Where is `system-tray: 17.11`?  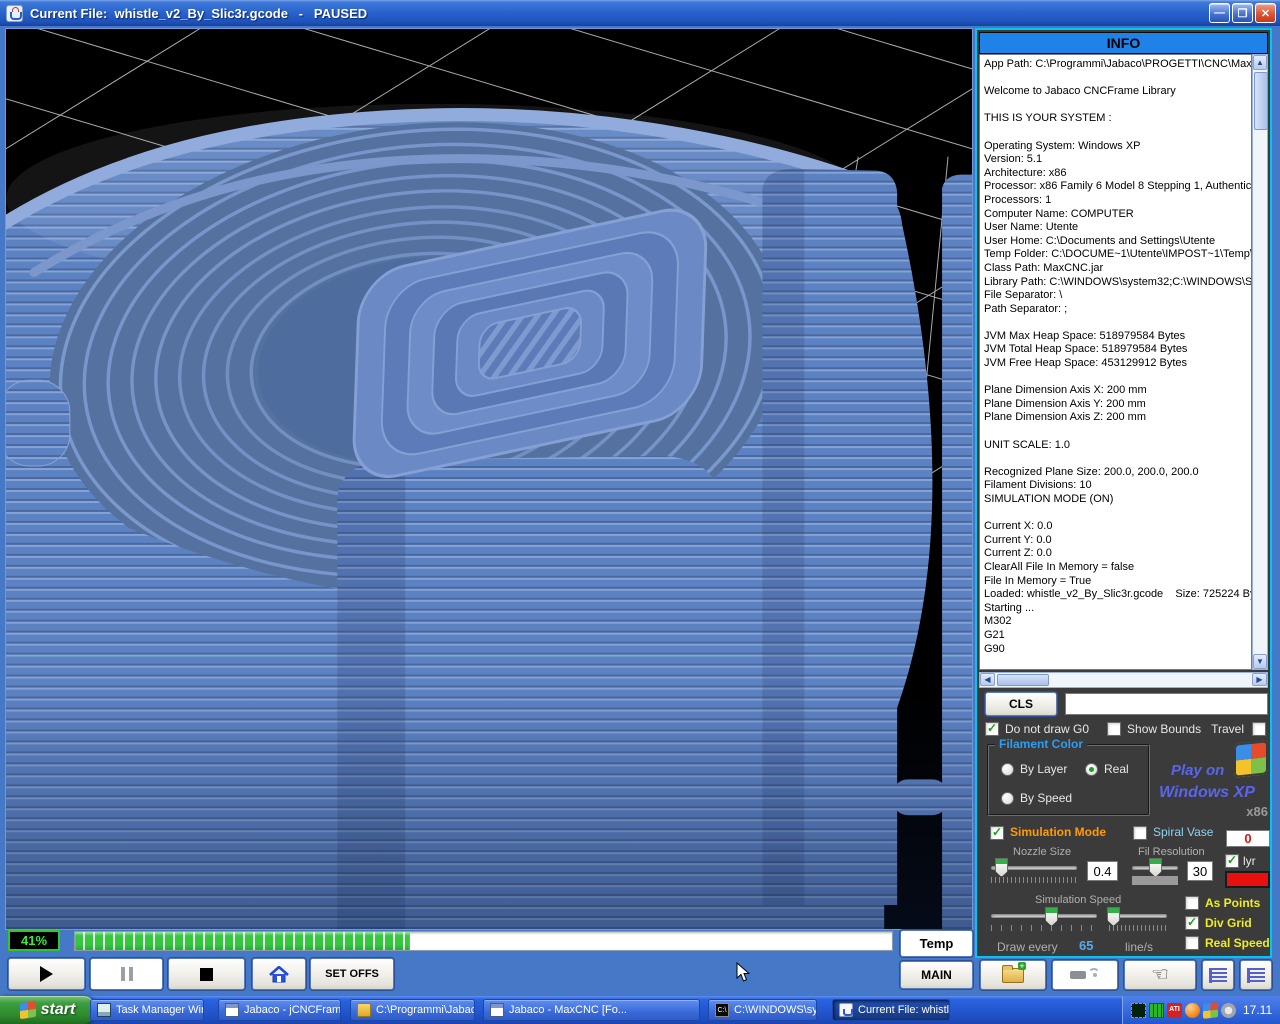
system-tray: 17.11 is located at coordinates (1201, 1010).